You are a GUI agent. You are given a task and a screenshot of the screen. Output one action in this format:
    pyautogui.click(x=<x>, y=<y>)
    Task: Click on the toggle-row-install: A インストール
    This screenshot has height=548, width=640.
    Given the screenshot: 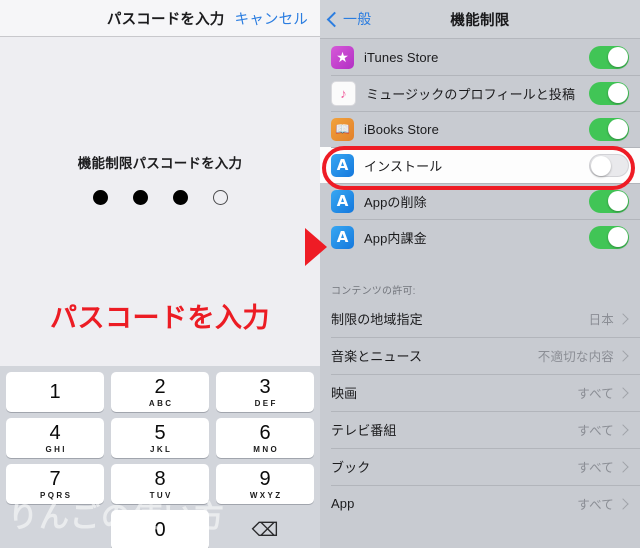 What is the action you would take?
    pyautogui.click(x=480, y=165)
    